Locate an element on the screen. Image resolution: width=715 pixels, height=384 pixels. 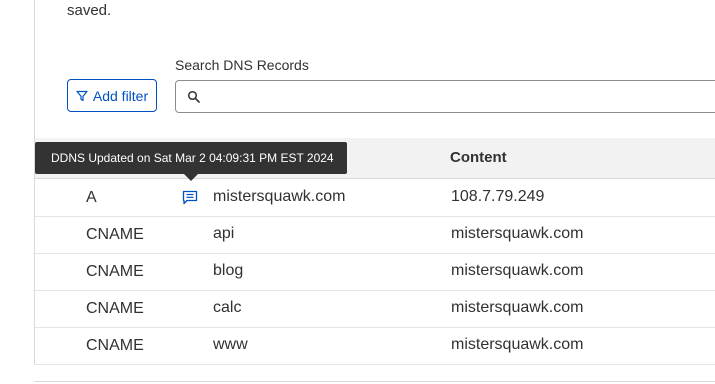
table-row: A mistersquawk.com 108.7.79.249 is located at coordinates (375, 198).